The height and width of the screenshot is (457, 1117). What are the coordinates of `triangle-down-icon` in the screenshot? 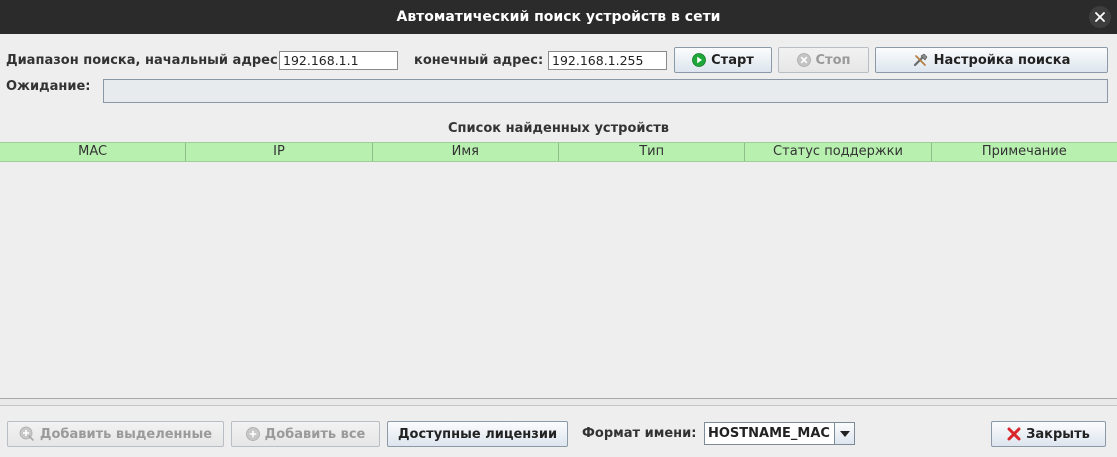 It's located at (844, 433).